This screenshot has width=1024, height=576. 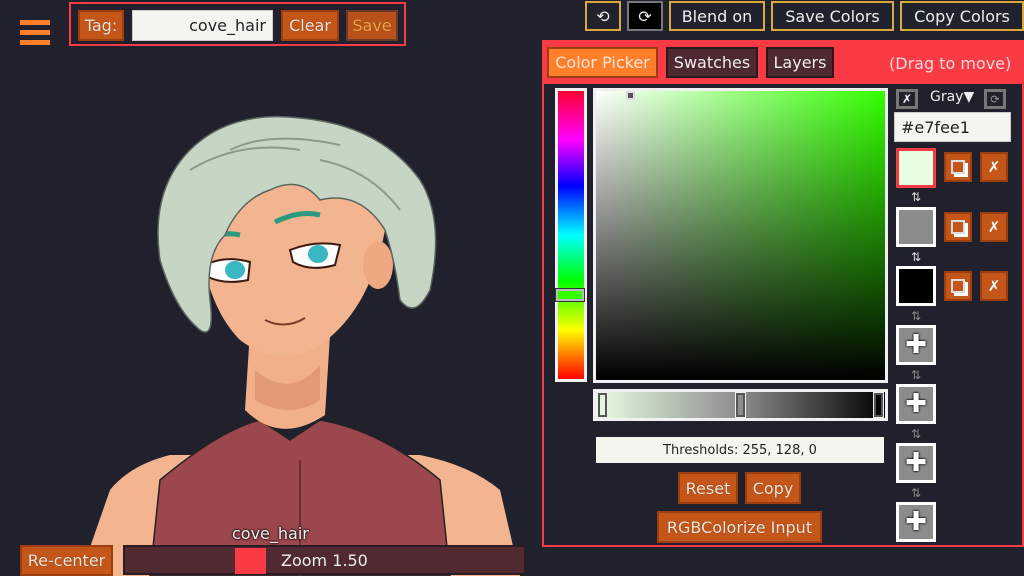 What do you see at coordinates (570, 295) in the screenshot?
I see `hue-slider-handle` at bounding box center [570, 295].